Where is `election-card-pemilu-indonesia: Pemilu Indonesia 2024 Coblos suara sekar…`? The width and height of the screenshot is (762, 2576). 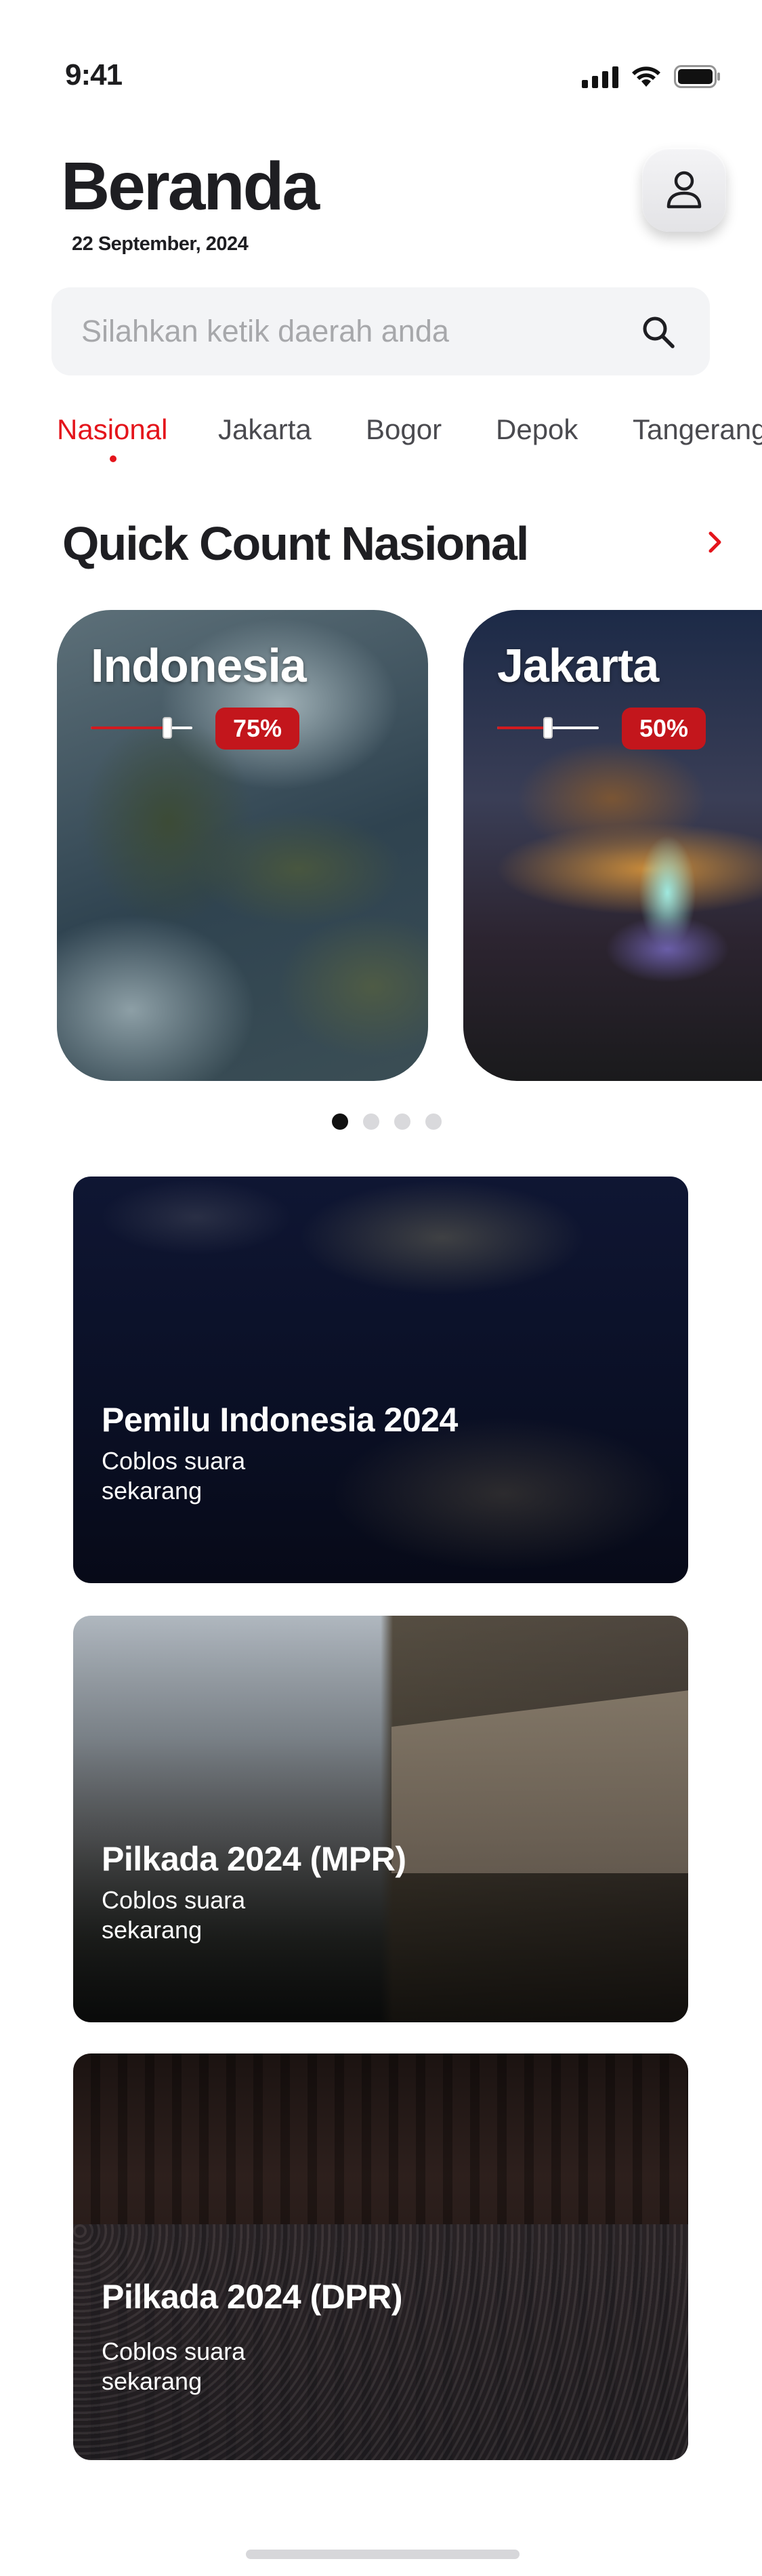 election-card-pemilu-indonesia: Pemilu Indonesia 2024 Coblos suara sekar… is located at coordinates (380, 1380).